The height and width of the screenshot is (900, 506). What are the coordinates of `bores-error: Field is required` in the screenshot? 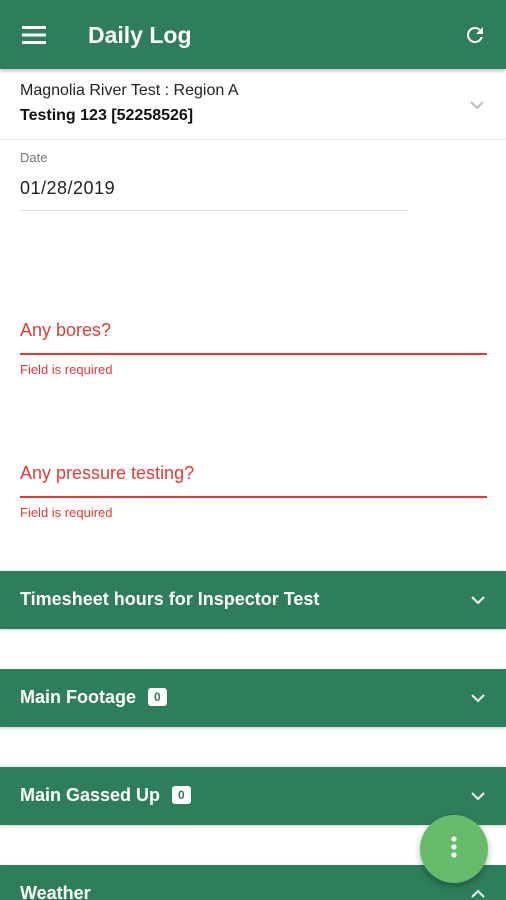 It's located at (66, 369).